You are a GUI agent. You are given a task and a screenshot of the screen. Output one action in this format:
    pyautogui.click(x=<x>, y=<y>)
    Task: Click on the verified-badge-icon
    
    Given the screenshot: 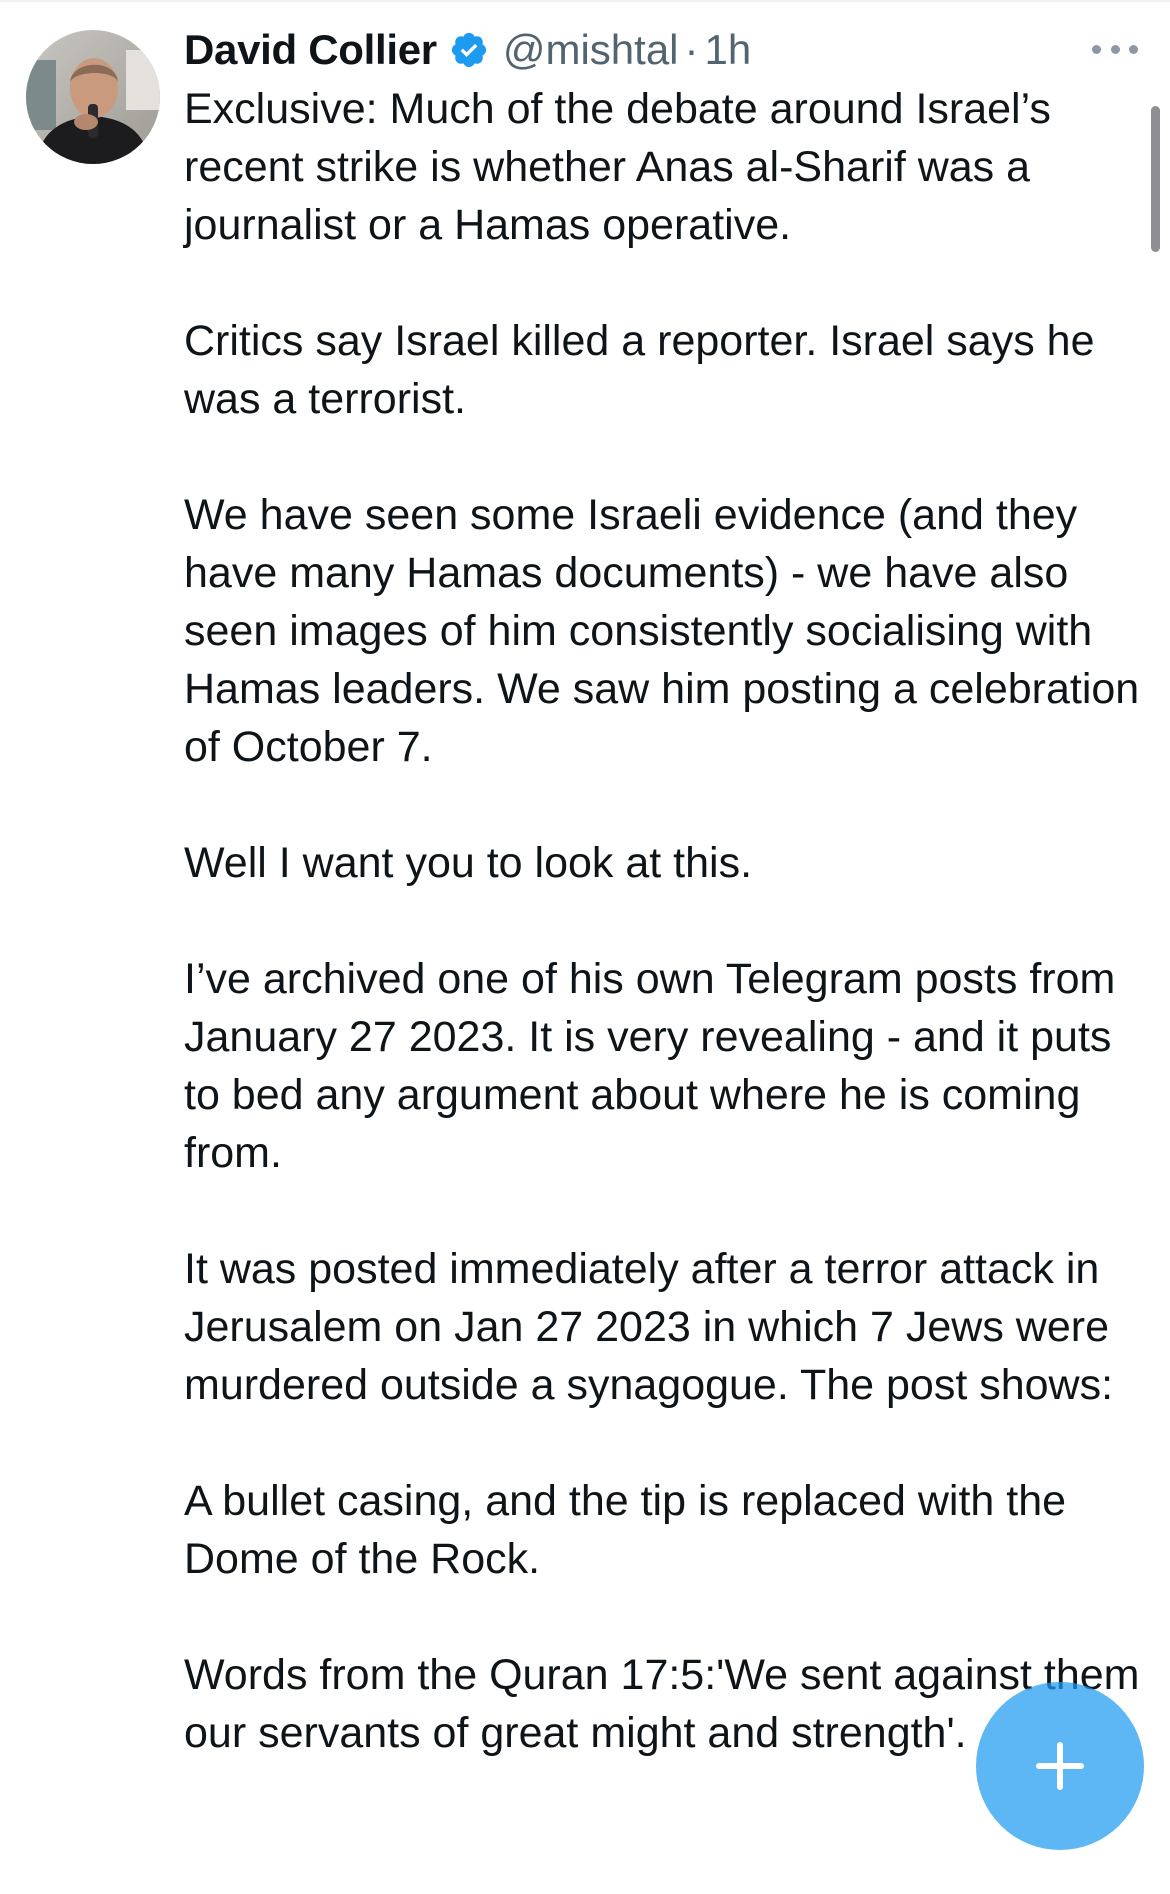 What is the action you would take?
    pyautogui.click(x=469, y=50)
    